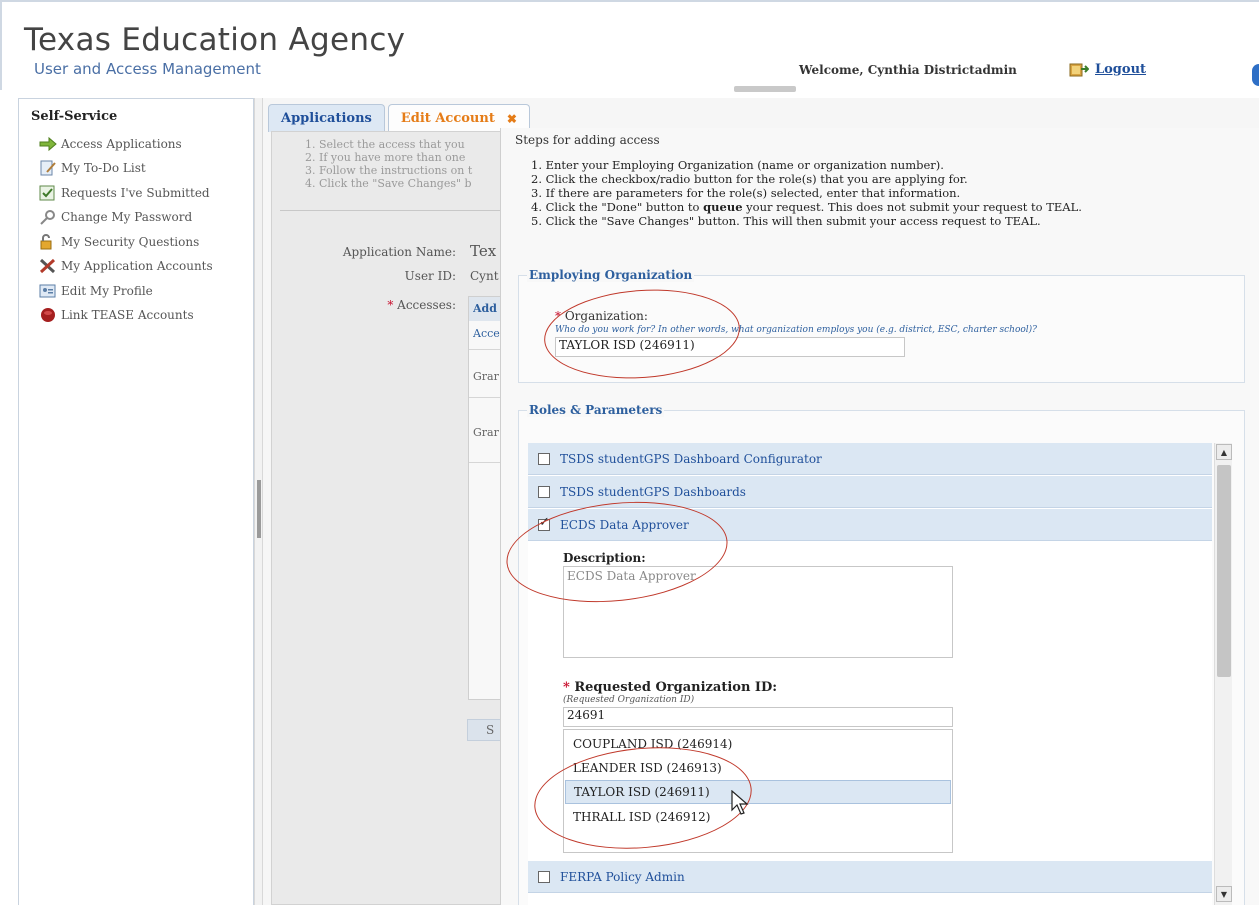 The width and height of the screenshot is (1259, 905). What do you see at coordinates (130, 242) in the screenshot?
I see `sidebar-item-label: My Security Questions` at bounding box center [130, 242].